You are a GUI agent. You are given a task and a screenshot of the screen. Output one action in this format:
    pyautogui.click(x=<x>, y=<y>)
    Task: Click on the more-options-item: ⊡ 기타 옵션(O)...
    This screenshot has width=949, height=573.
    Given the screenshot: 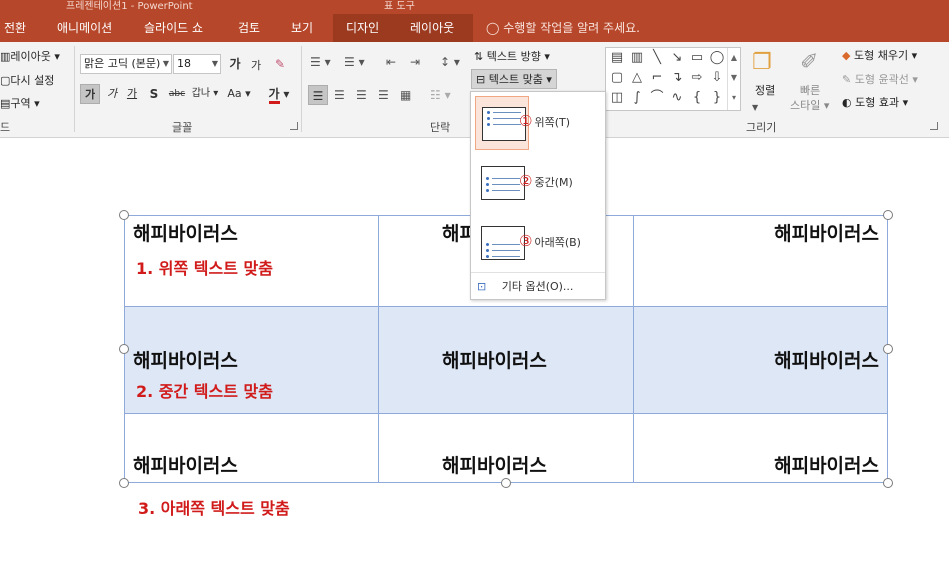 What is the action you would take?
    pyautogui.click(x=539, y=287)
    